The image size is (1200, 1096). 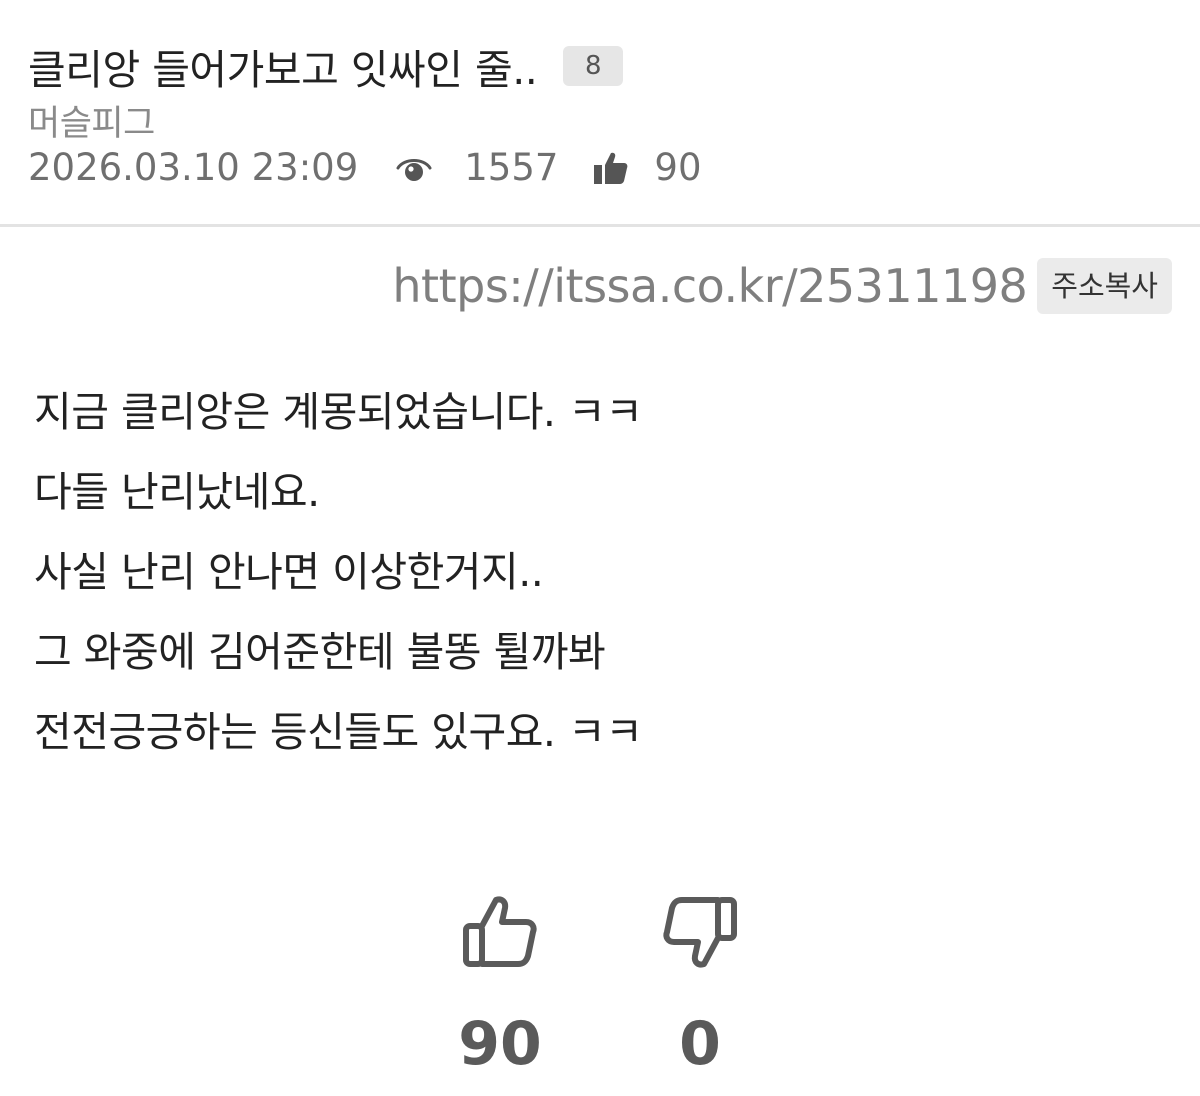 I want to click on thumbs-up-filled-icon, so click(x=611, y=168).